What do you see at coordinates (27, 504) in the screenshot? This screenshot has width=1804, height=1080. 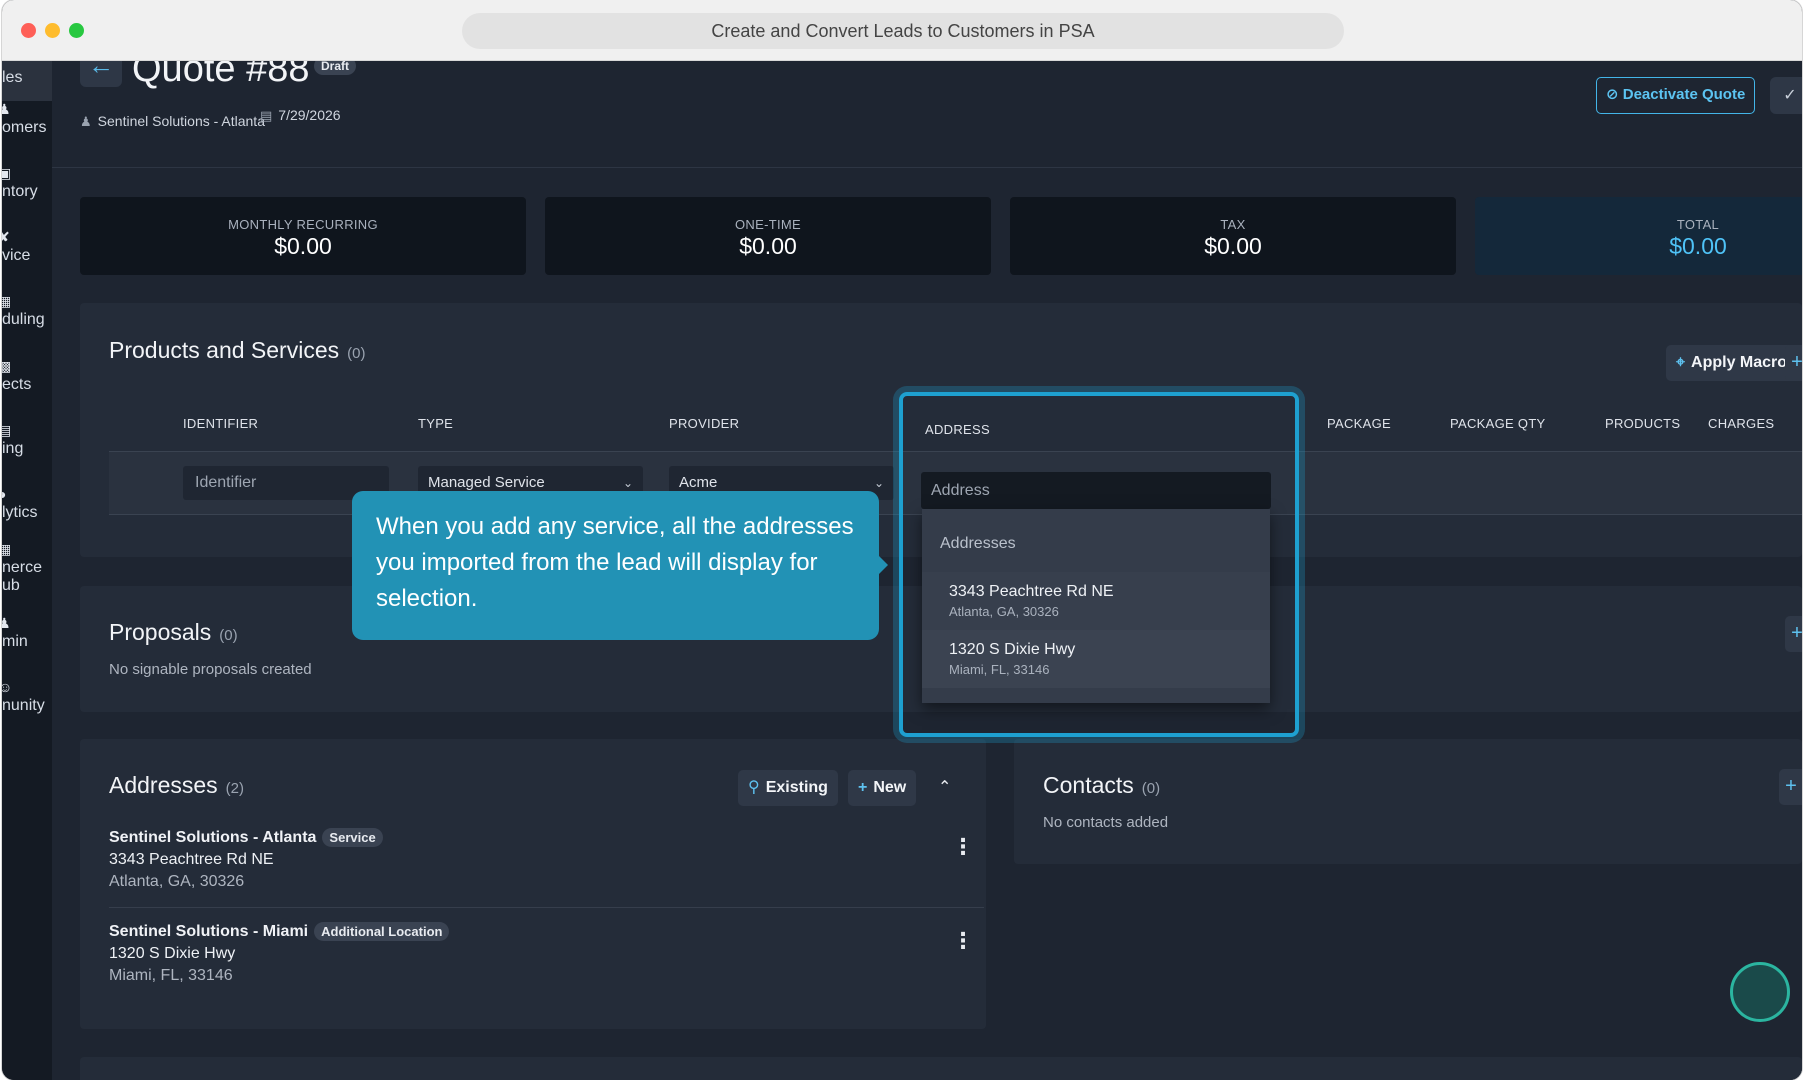 I see `sidebar-item-analytics: ◕ lytics` at bounding box center [27, 504].